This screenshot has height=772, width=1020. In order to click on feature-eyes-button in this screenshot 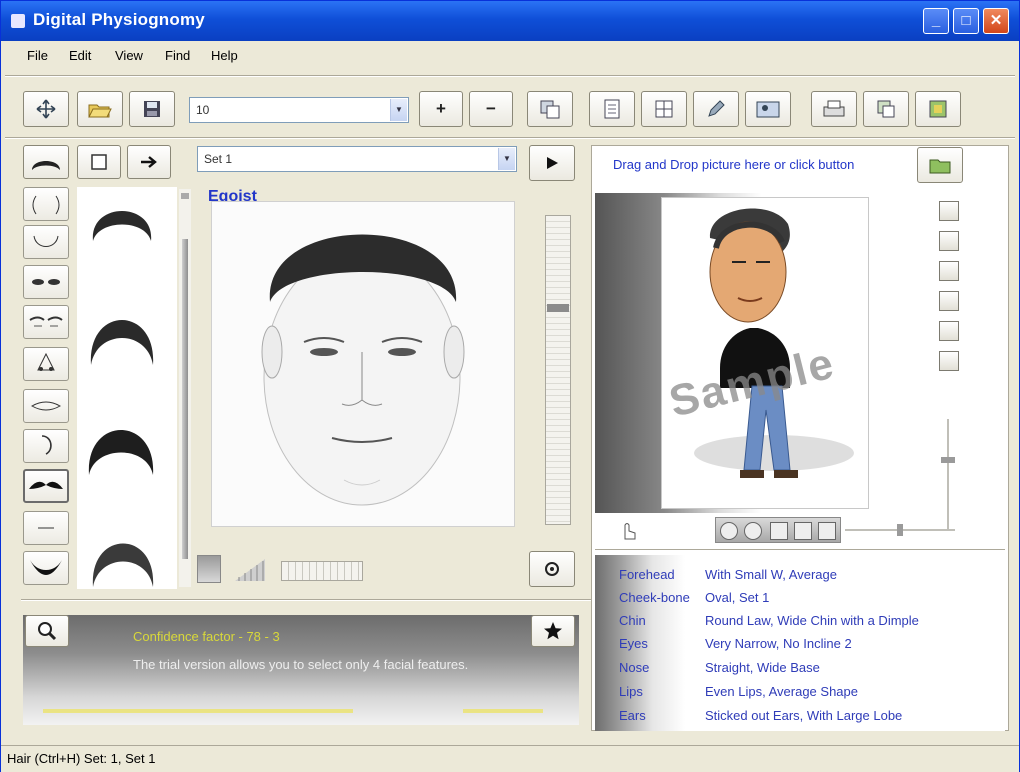, I will do `click(46, 282)`.